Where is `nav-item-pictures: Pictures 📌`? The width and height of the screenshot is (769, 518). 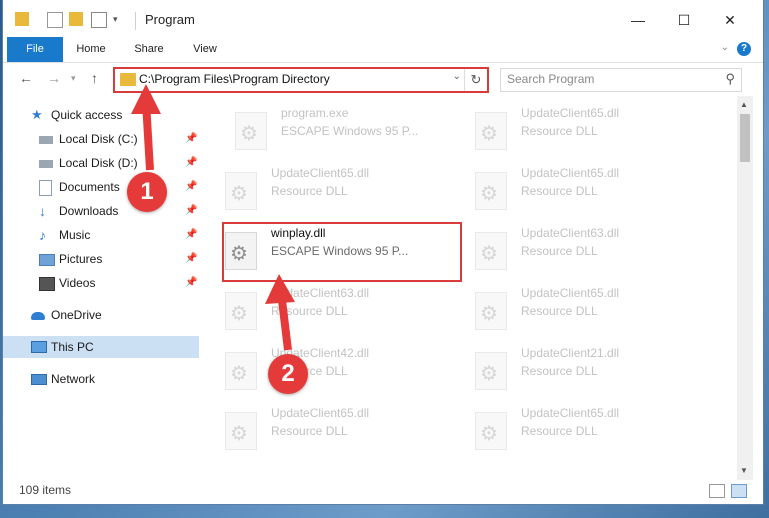 nav-item-pictures: Pictures 📌 is located at coordinates (101, 259).